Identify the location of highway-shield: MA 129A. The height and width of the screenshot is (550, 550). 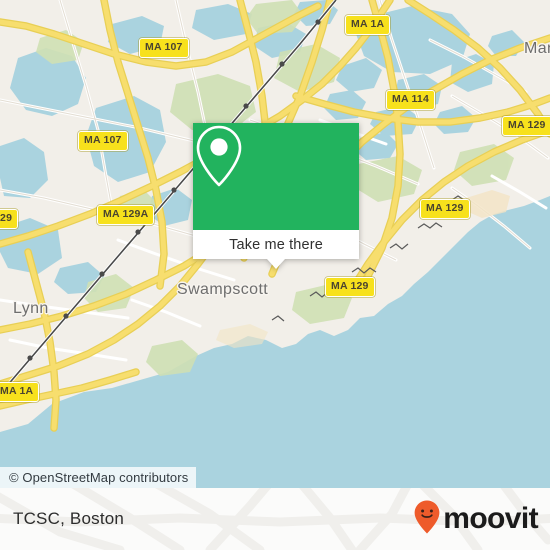
(126, 215).